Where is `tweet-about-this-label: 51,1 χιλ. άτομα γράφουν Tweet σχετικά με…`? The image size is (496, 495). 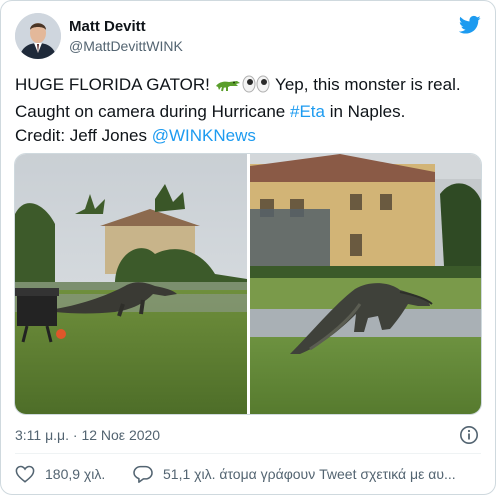 tweet-about-this-label: 51,1 χιλ. άτομα γράφουν Tweet σχετικά με… is located at coordinates (309, 474).